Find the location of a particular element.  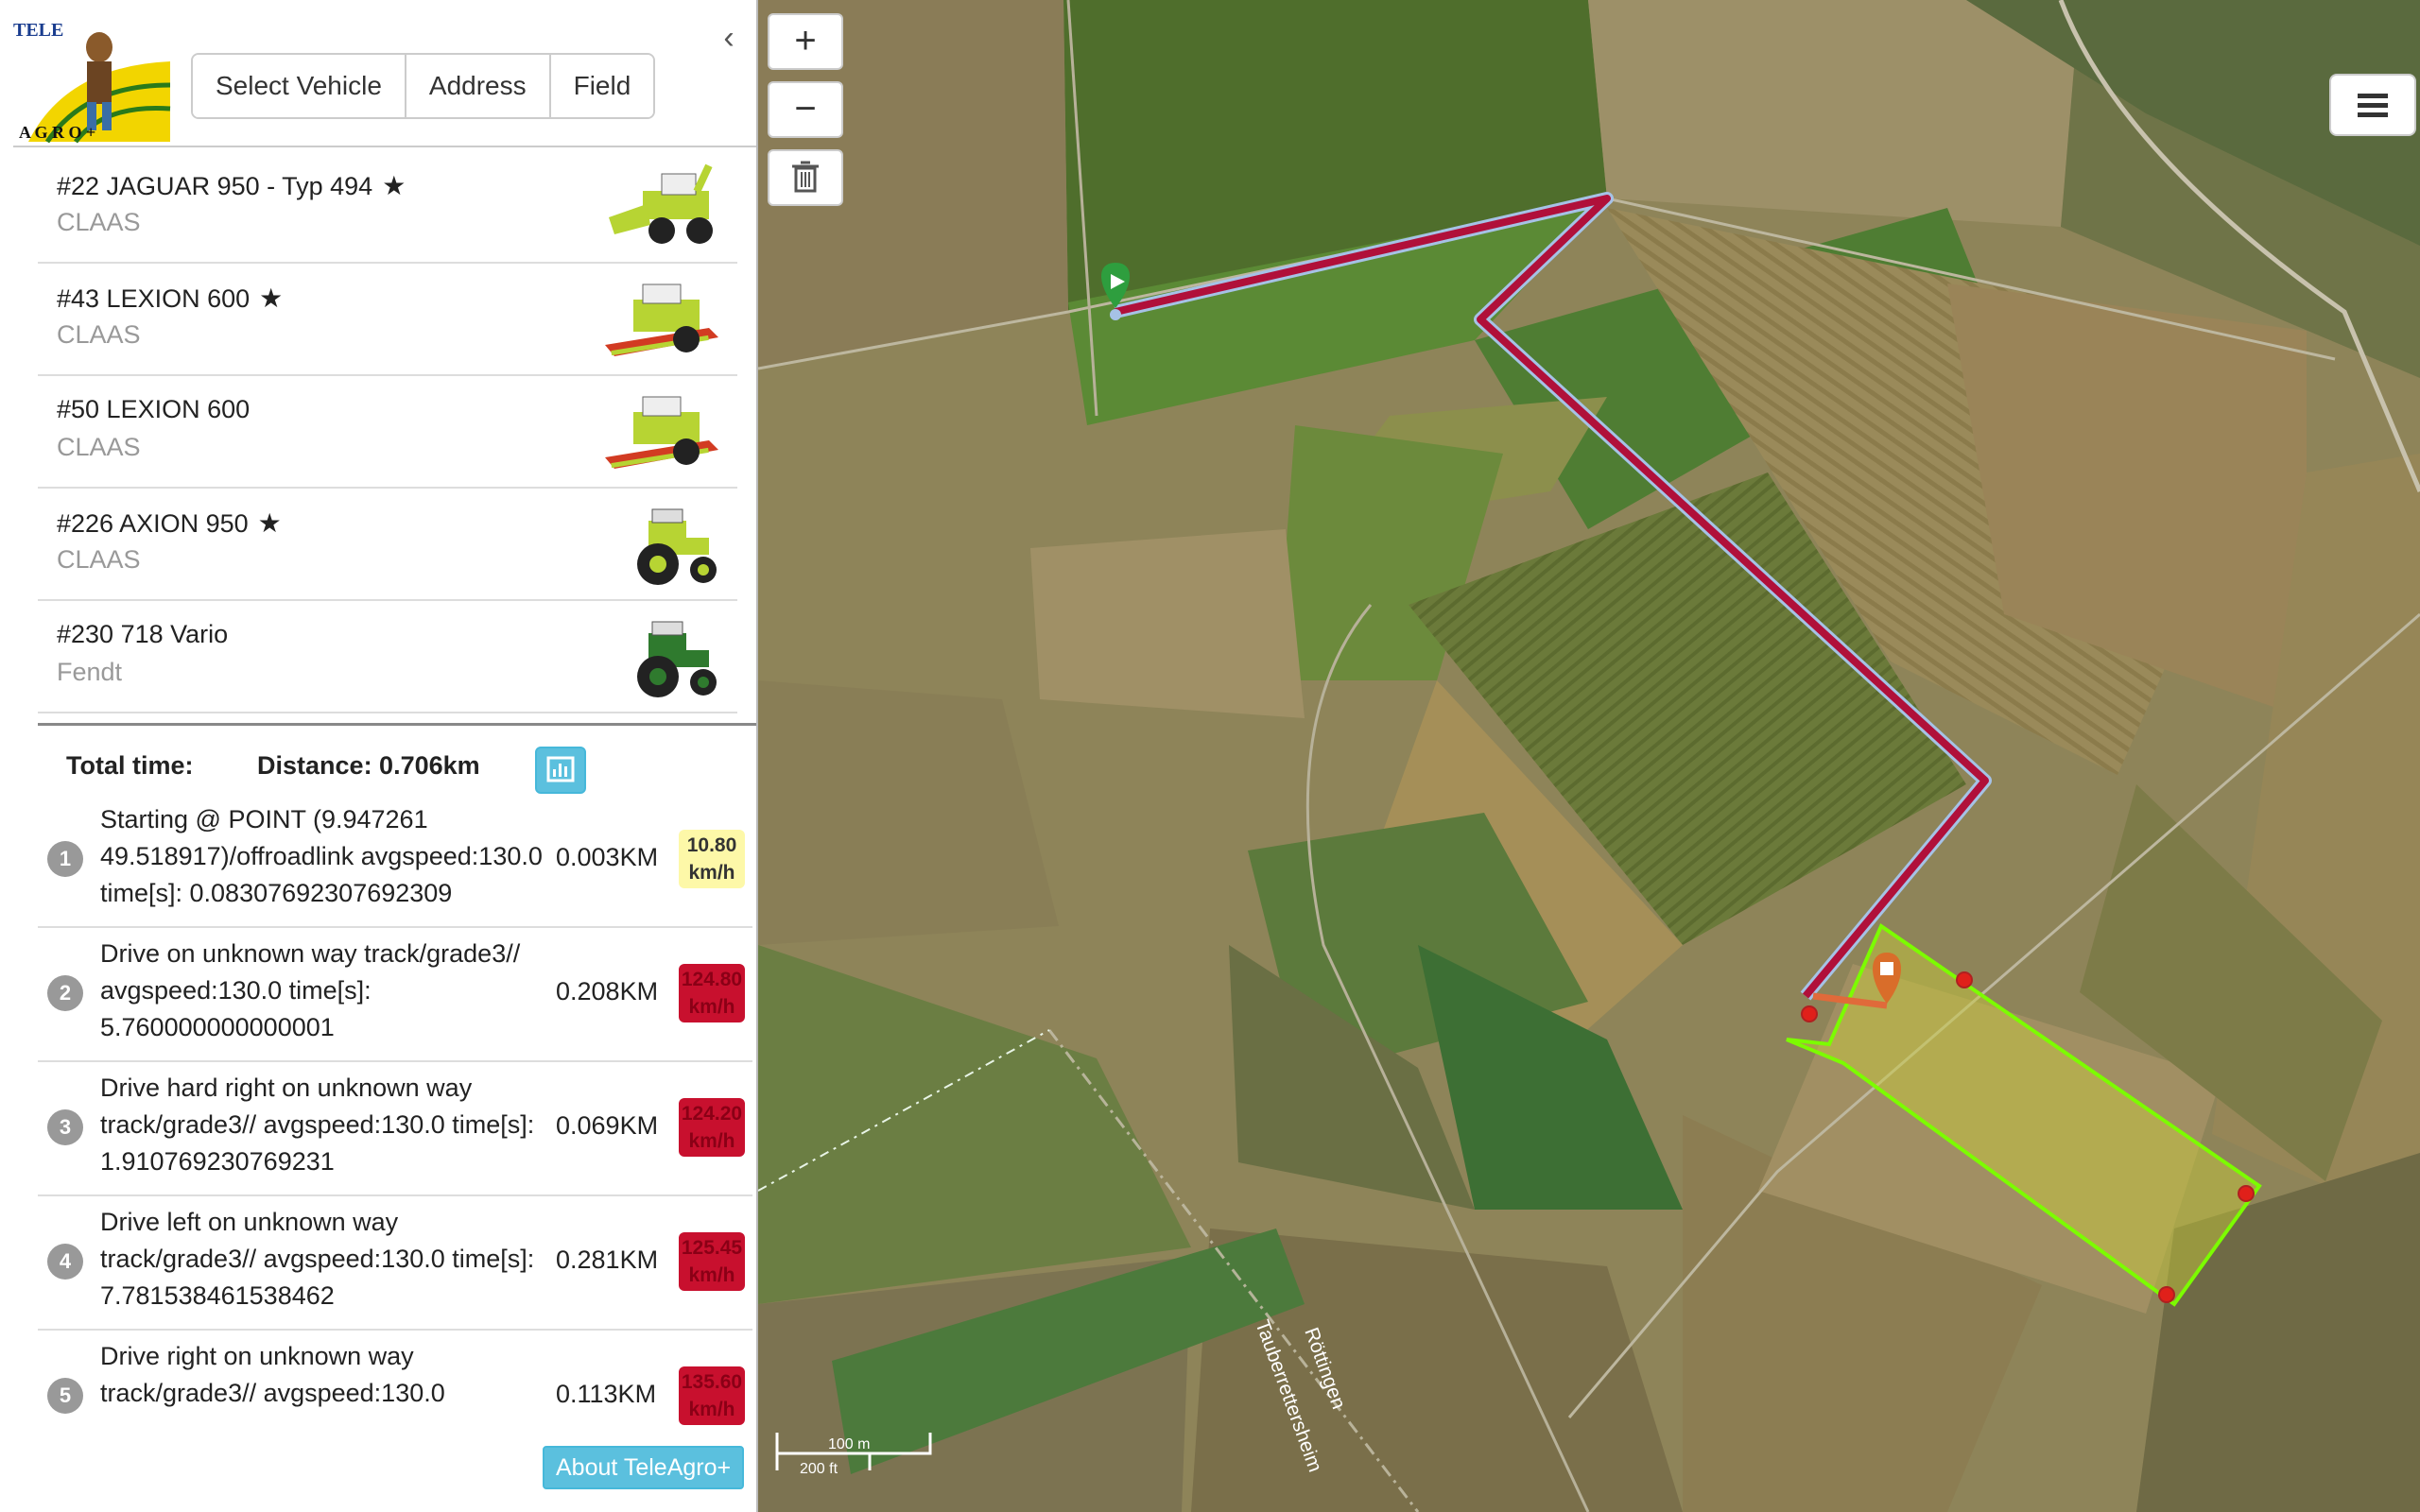

step-number-badge: 5 is located at coordinates (65, 1396).